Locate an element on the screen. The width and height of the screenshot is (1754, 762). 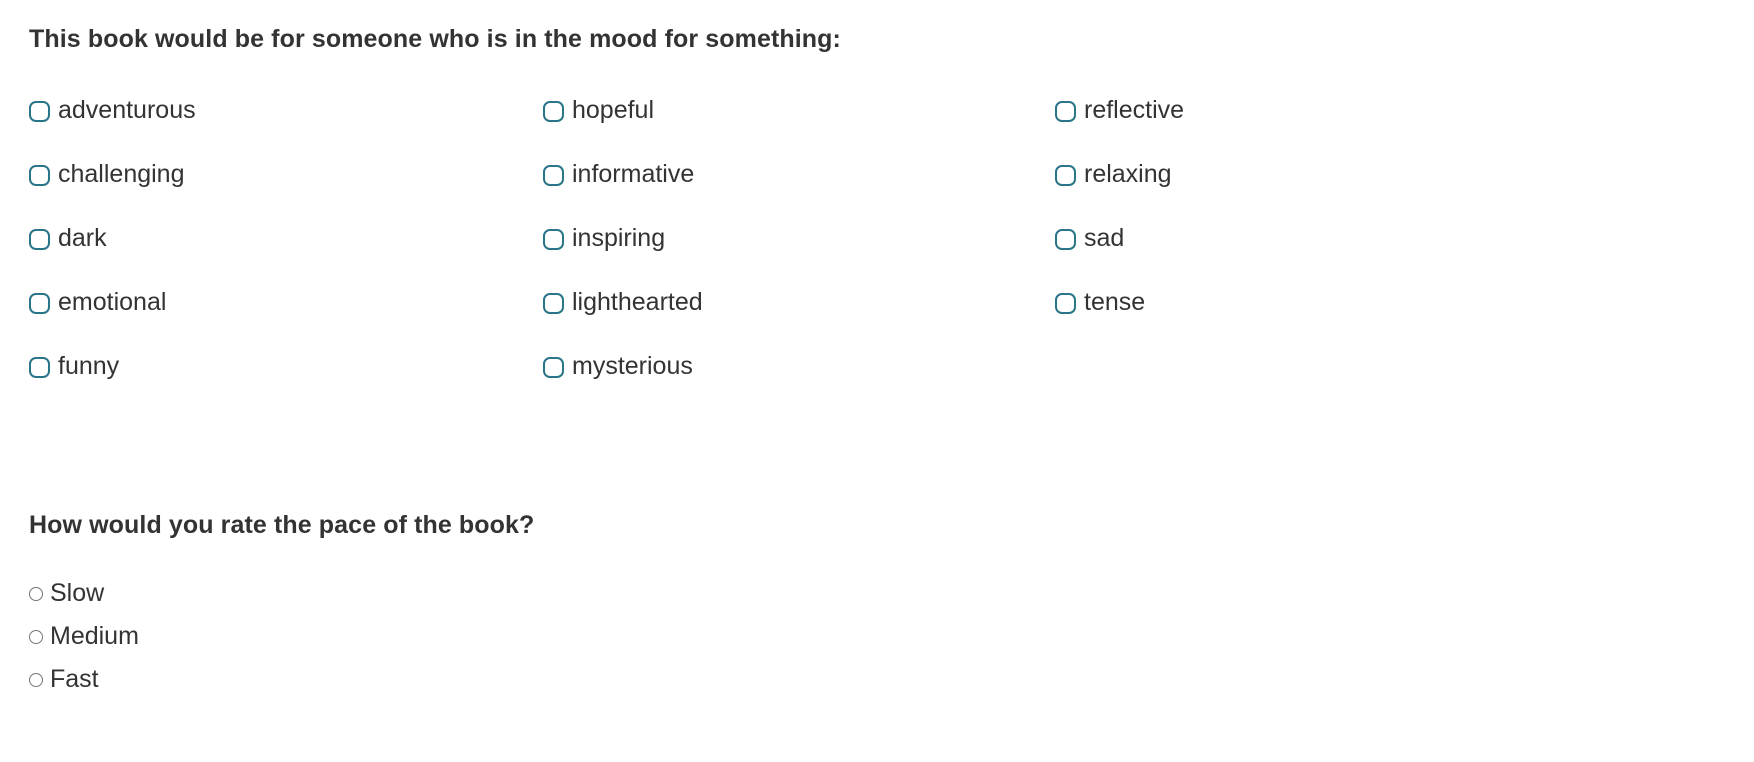
radio-option-slow: Slow is located at coordinates (479, 593).